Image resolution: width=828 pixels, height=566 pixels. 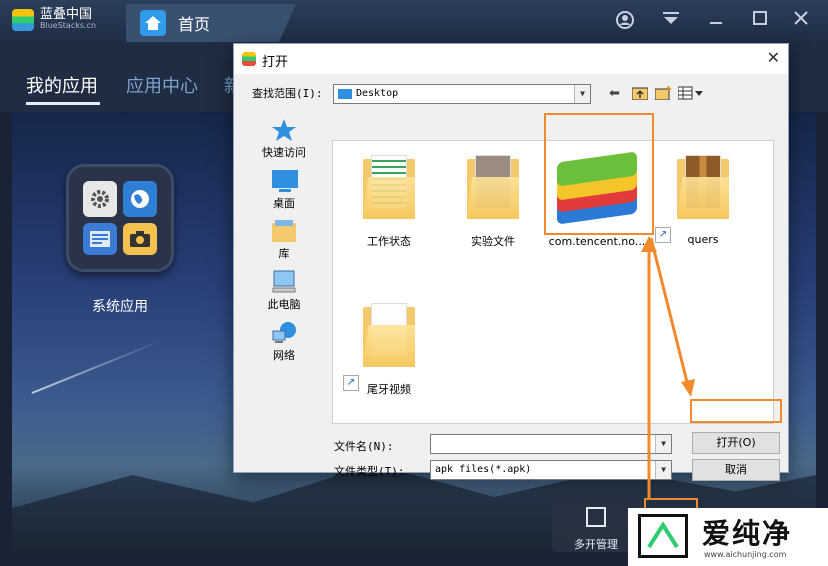 What do you see at coordinates (596, 517) in the screenshot?
I see `multi-instance-icon` at bounding box center [596, 517].